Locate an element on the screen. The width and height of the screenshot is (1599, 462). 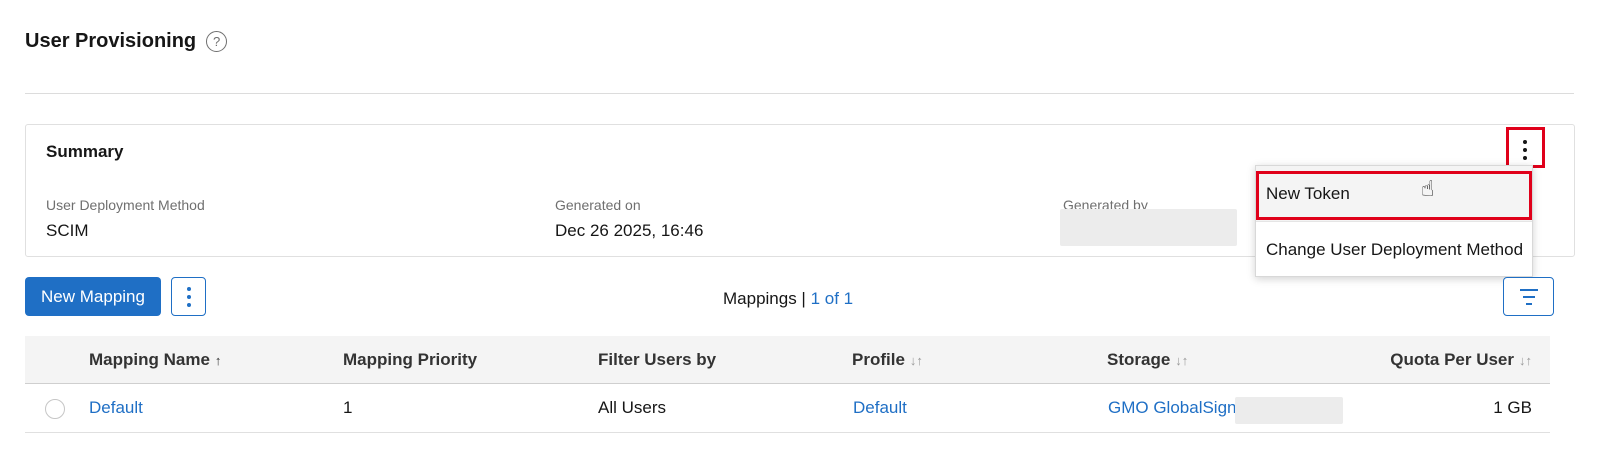
column-header-label: Mapping Priority is located at coordinates (410, 359).